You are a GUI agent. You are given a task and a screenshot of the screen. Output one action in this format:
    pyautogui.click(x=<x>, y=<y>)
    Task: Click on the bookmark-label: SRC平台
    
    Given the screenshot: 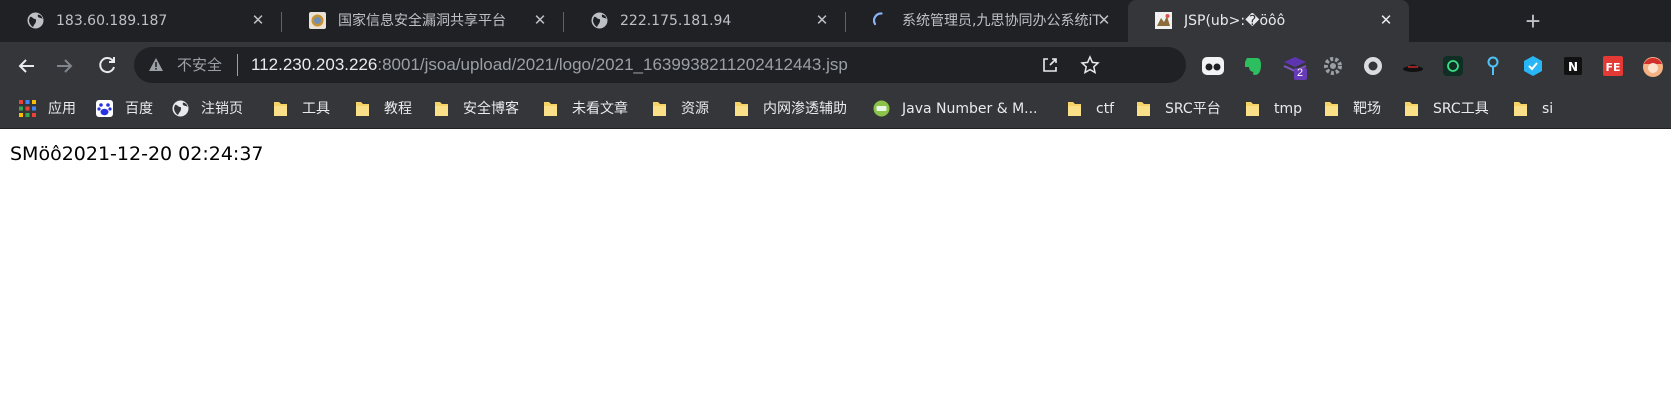 What is the action you would take?
    pyautogui.click(x=1193, y=109)
    